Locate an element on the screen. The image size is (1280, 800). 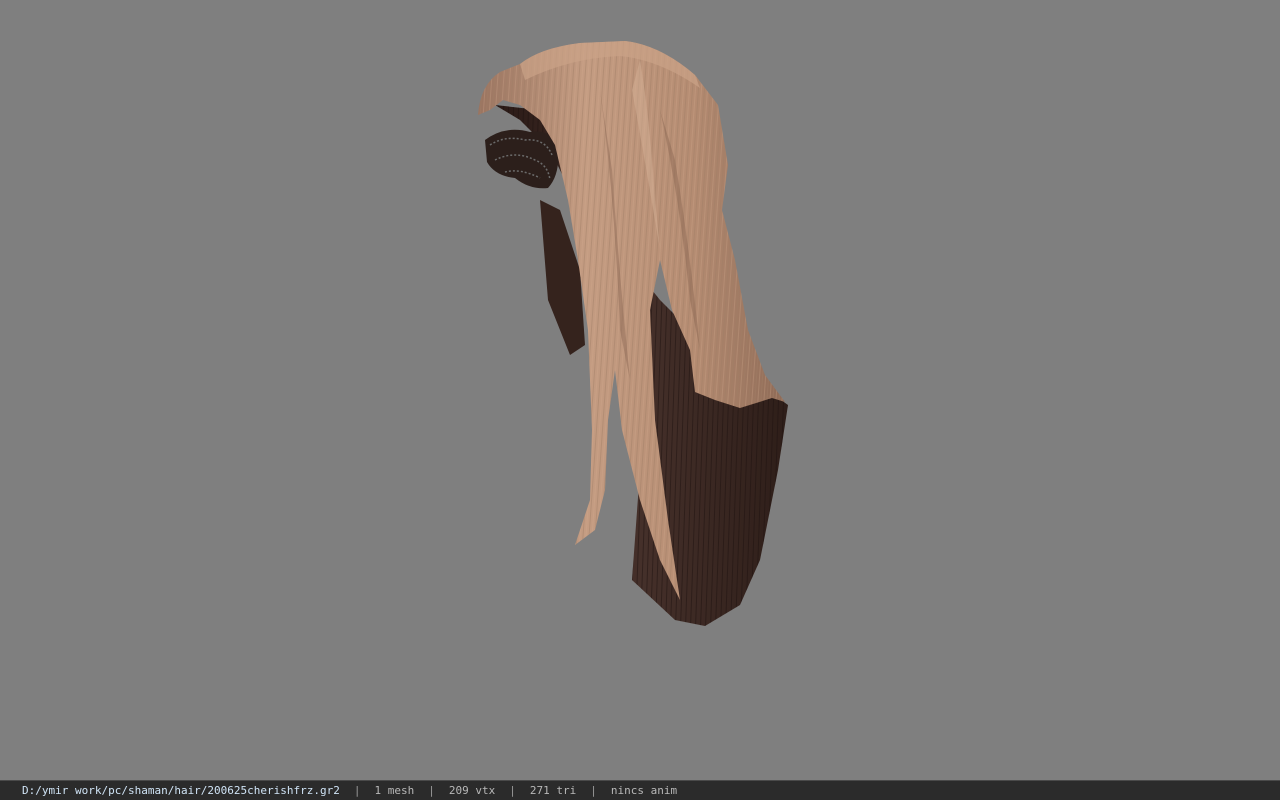
vertex-count: 209 vtx is located at coordinates (472, 790).